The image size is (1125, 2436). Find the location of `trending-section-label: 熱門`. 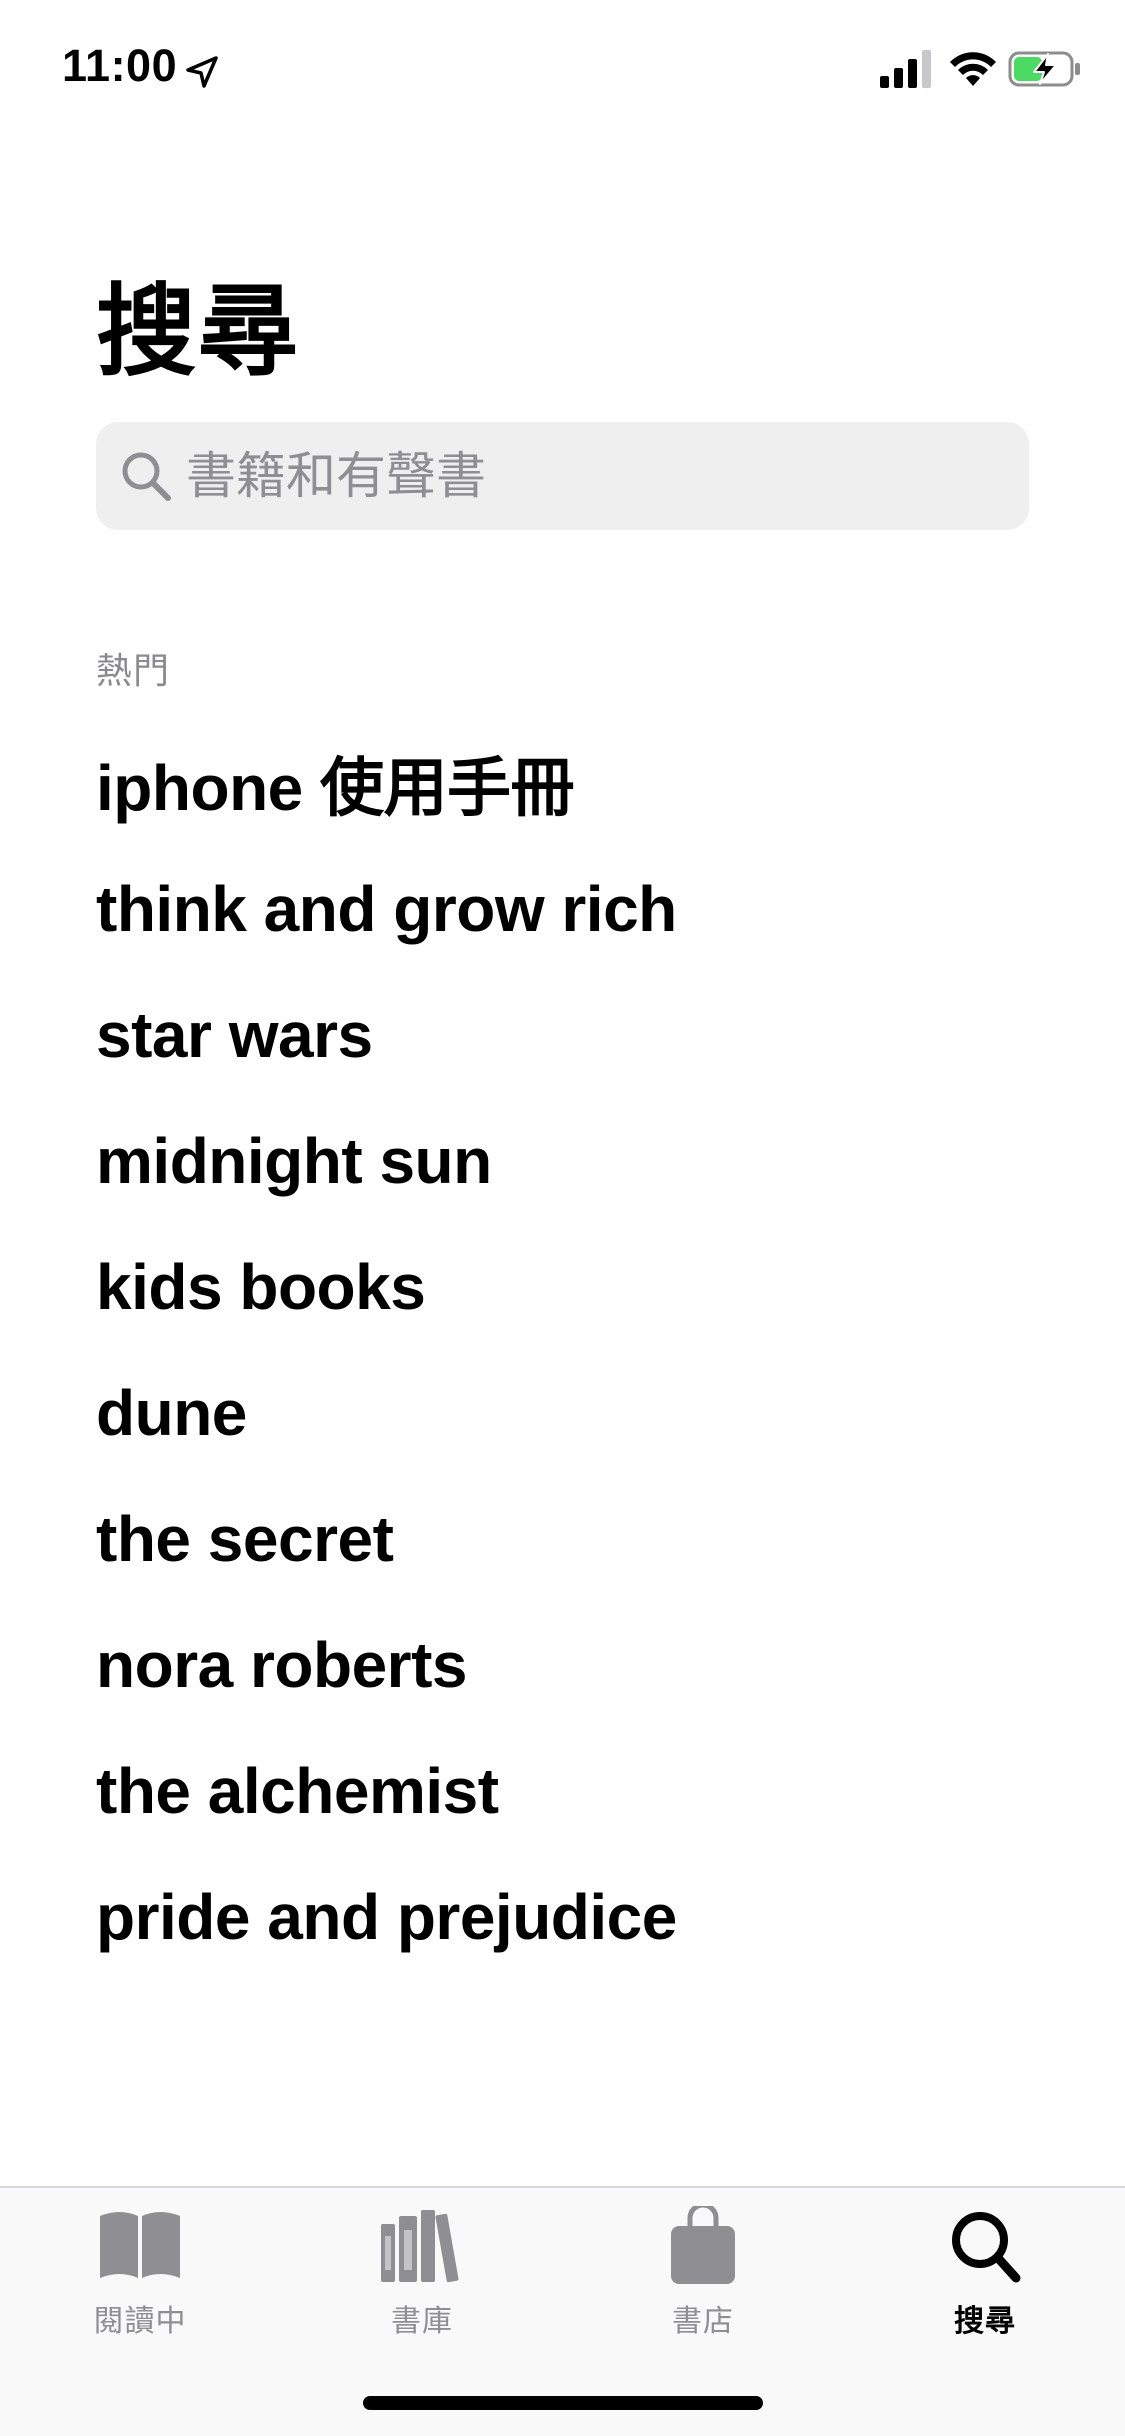

trending-section-label: 熱門 is located at coordinates (133, 670).